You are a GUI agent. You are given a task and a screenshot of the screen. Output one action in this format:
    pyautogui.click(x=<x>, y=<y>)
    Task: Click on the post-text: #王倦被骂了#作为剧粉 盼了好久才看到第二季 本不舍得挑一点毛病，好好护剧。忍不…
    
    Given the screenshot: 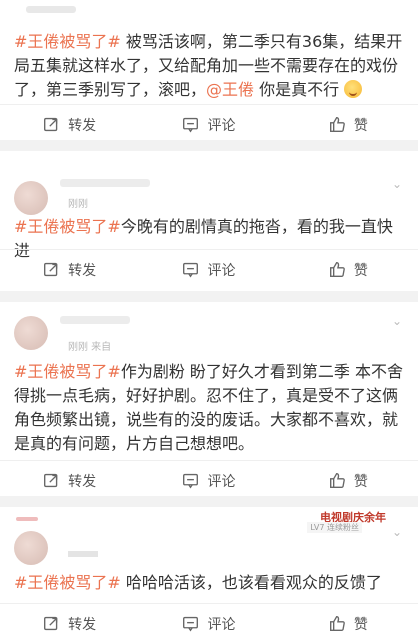 What is the action you would take?
    pyautogui.click(x=209, y=407)
    